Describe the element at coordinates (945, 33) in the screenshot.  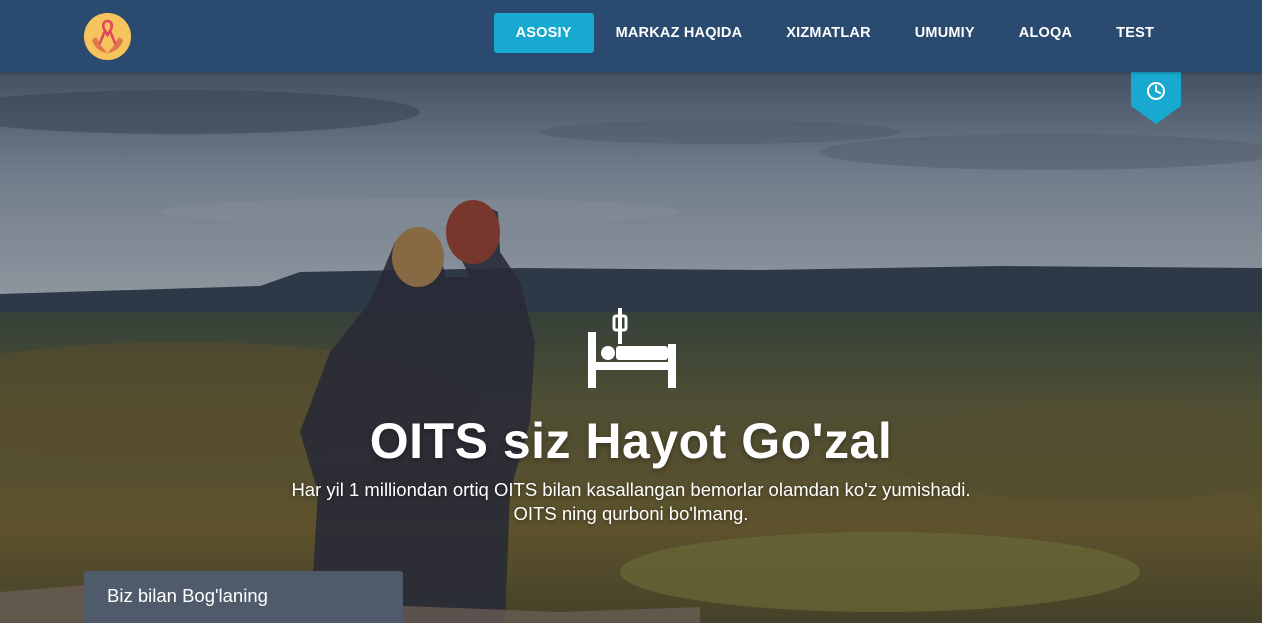
I see `nav-umumiy: UMUMIY` at that location.